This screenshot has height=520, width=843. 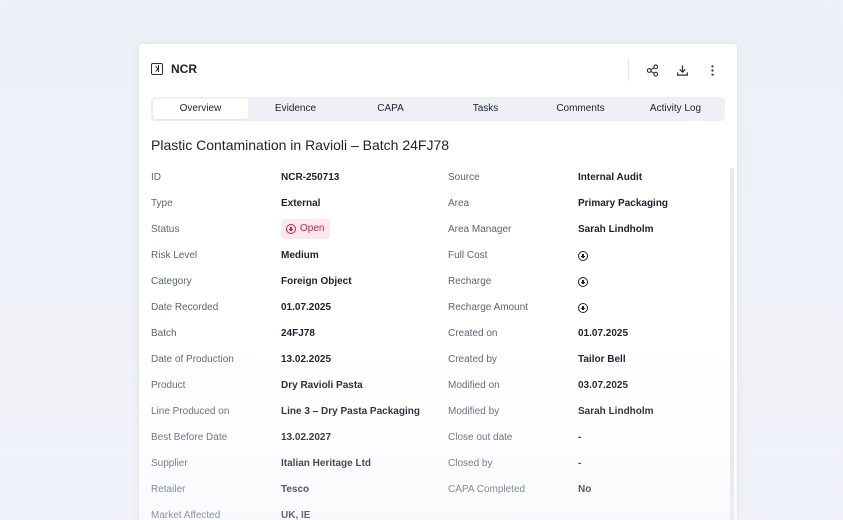 I want to click on panel-icon, so click(x=157, y=69).